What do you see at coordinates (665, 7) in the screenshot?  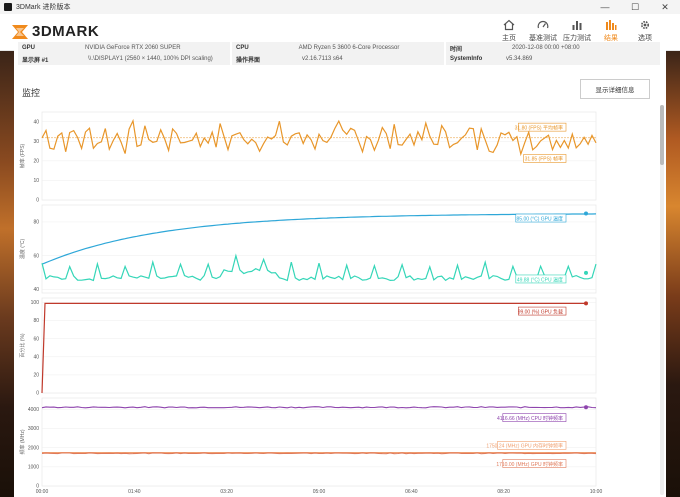 I see `close-button: ✕` at bounding box center [665, 7].